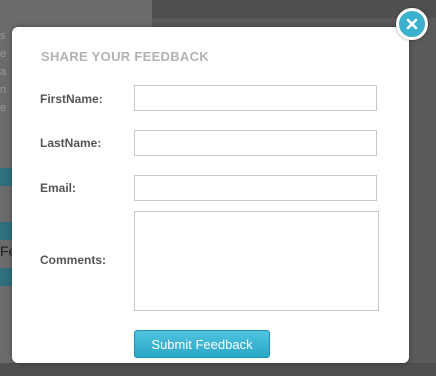 The width and height of the screenshot is (436, 376). What do you see at coordinates (71, 143) in the screenshot?
I see `lastname-label: LastName:` at bounding box center [71, 143].